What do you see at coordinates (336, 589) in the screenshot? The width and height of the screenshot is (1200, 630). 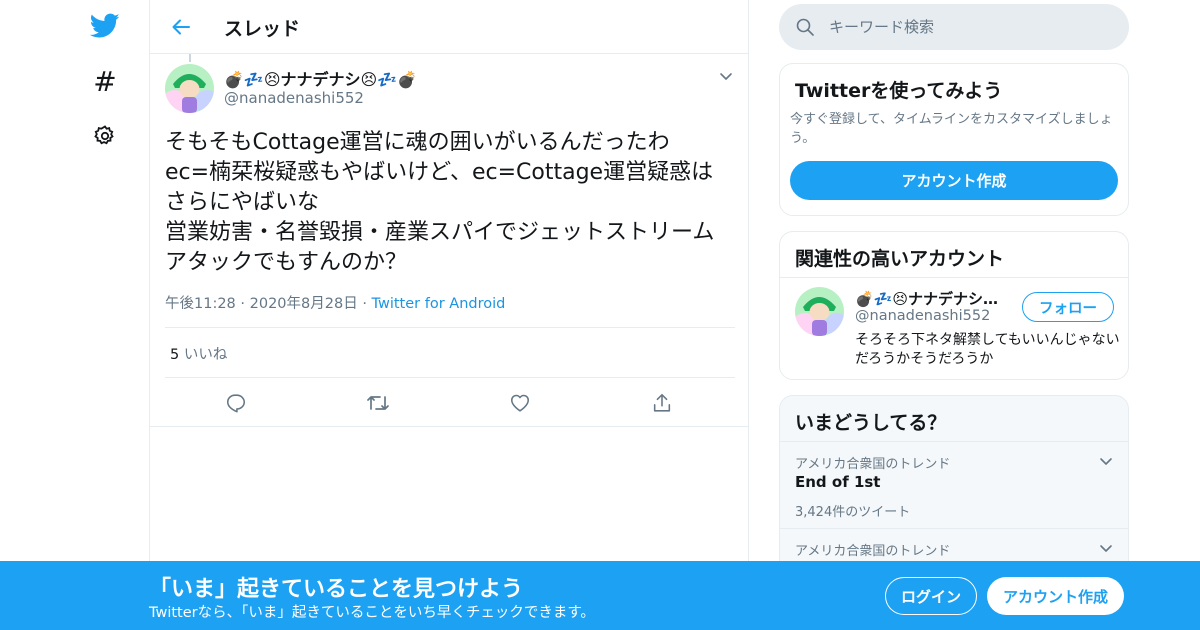 I see `banner-title: 「いま」起きていることを見つけよう` at bounding box center [336, 589].